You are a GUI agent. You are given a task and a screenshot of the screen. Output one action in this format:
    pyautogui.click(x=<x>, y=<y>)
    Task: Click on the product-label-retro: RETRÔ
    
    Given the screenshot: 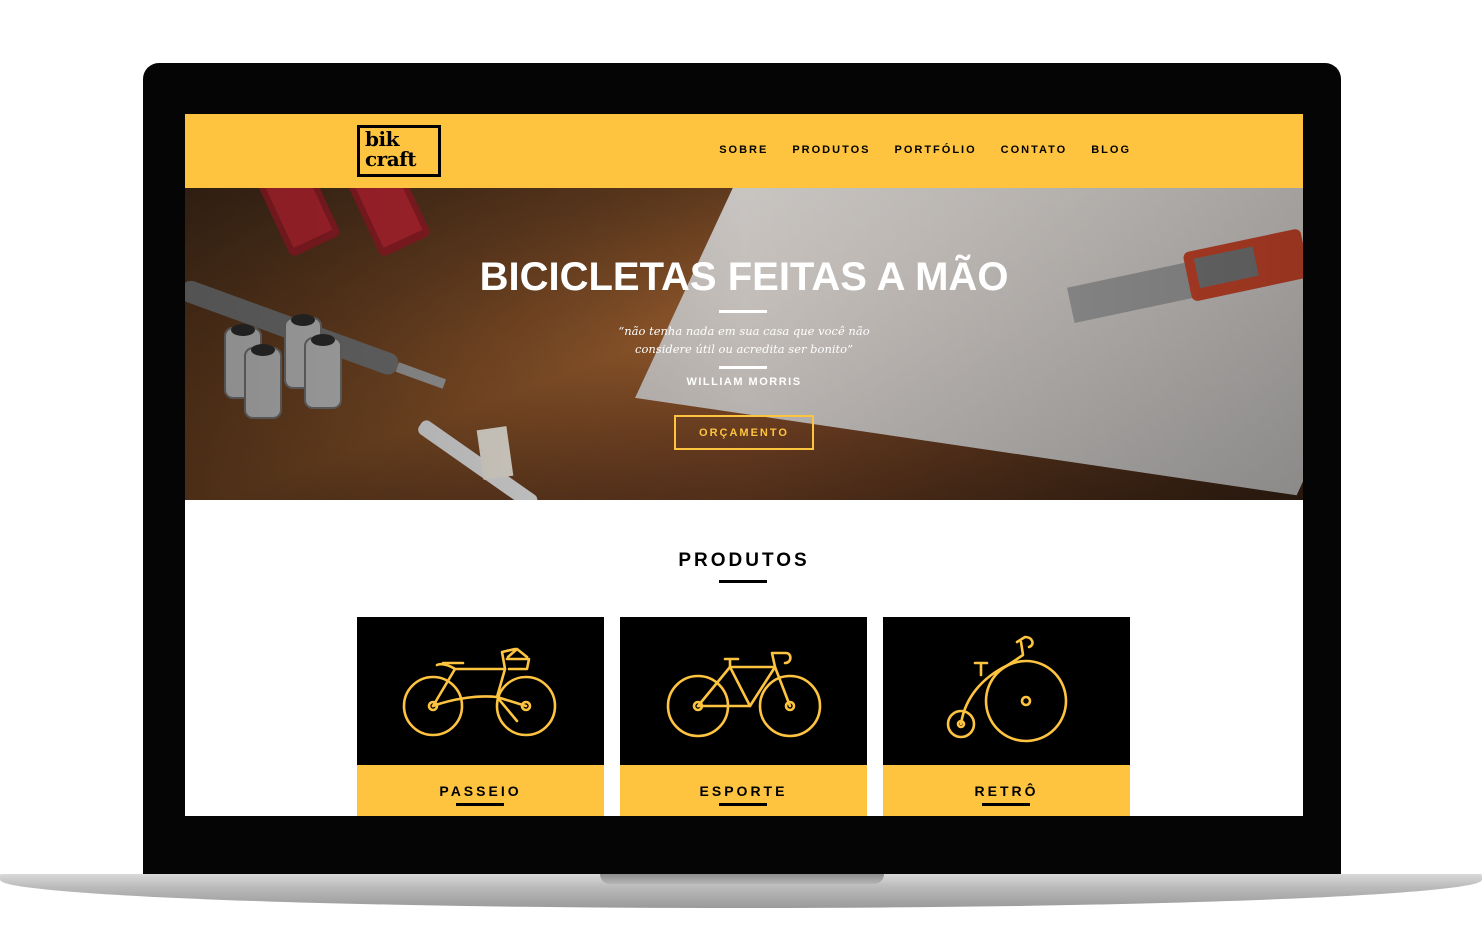 What is the action you would take?
    pyautogui.click(x=1006, y=790)
    